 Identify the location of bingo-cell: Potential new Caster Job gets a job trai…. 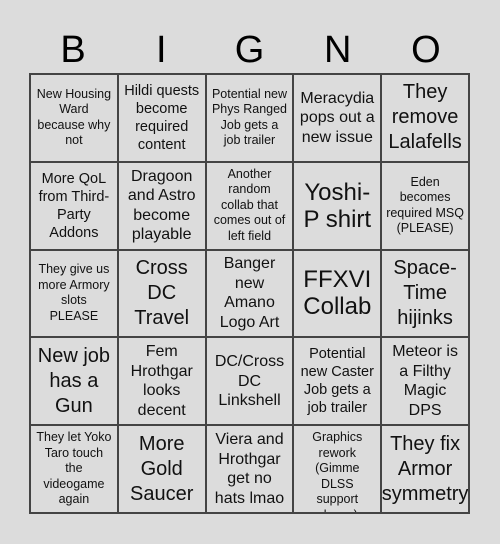
(337, 381).